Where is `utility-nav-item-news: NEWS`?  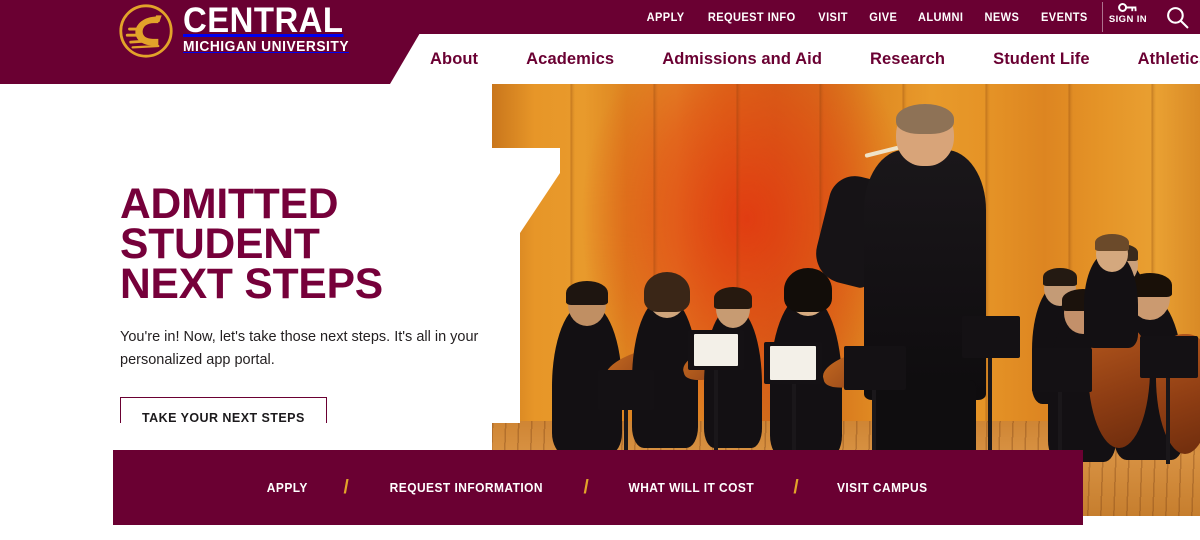 utility-nav-item-news: NEWS is located at coordinates (1002, 17).